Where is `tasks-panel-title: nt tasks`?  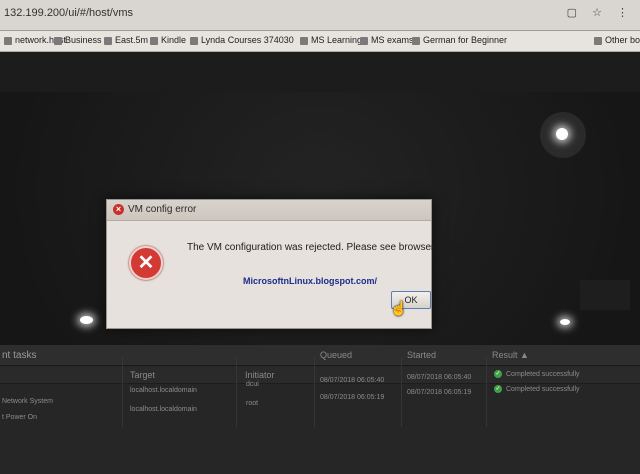
tasks-panel-title: nt tasks is located at coordinates (19, 355).